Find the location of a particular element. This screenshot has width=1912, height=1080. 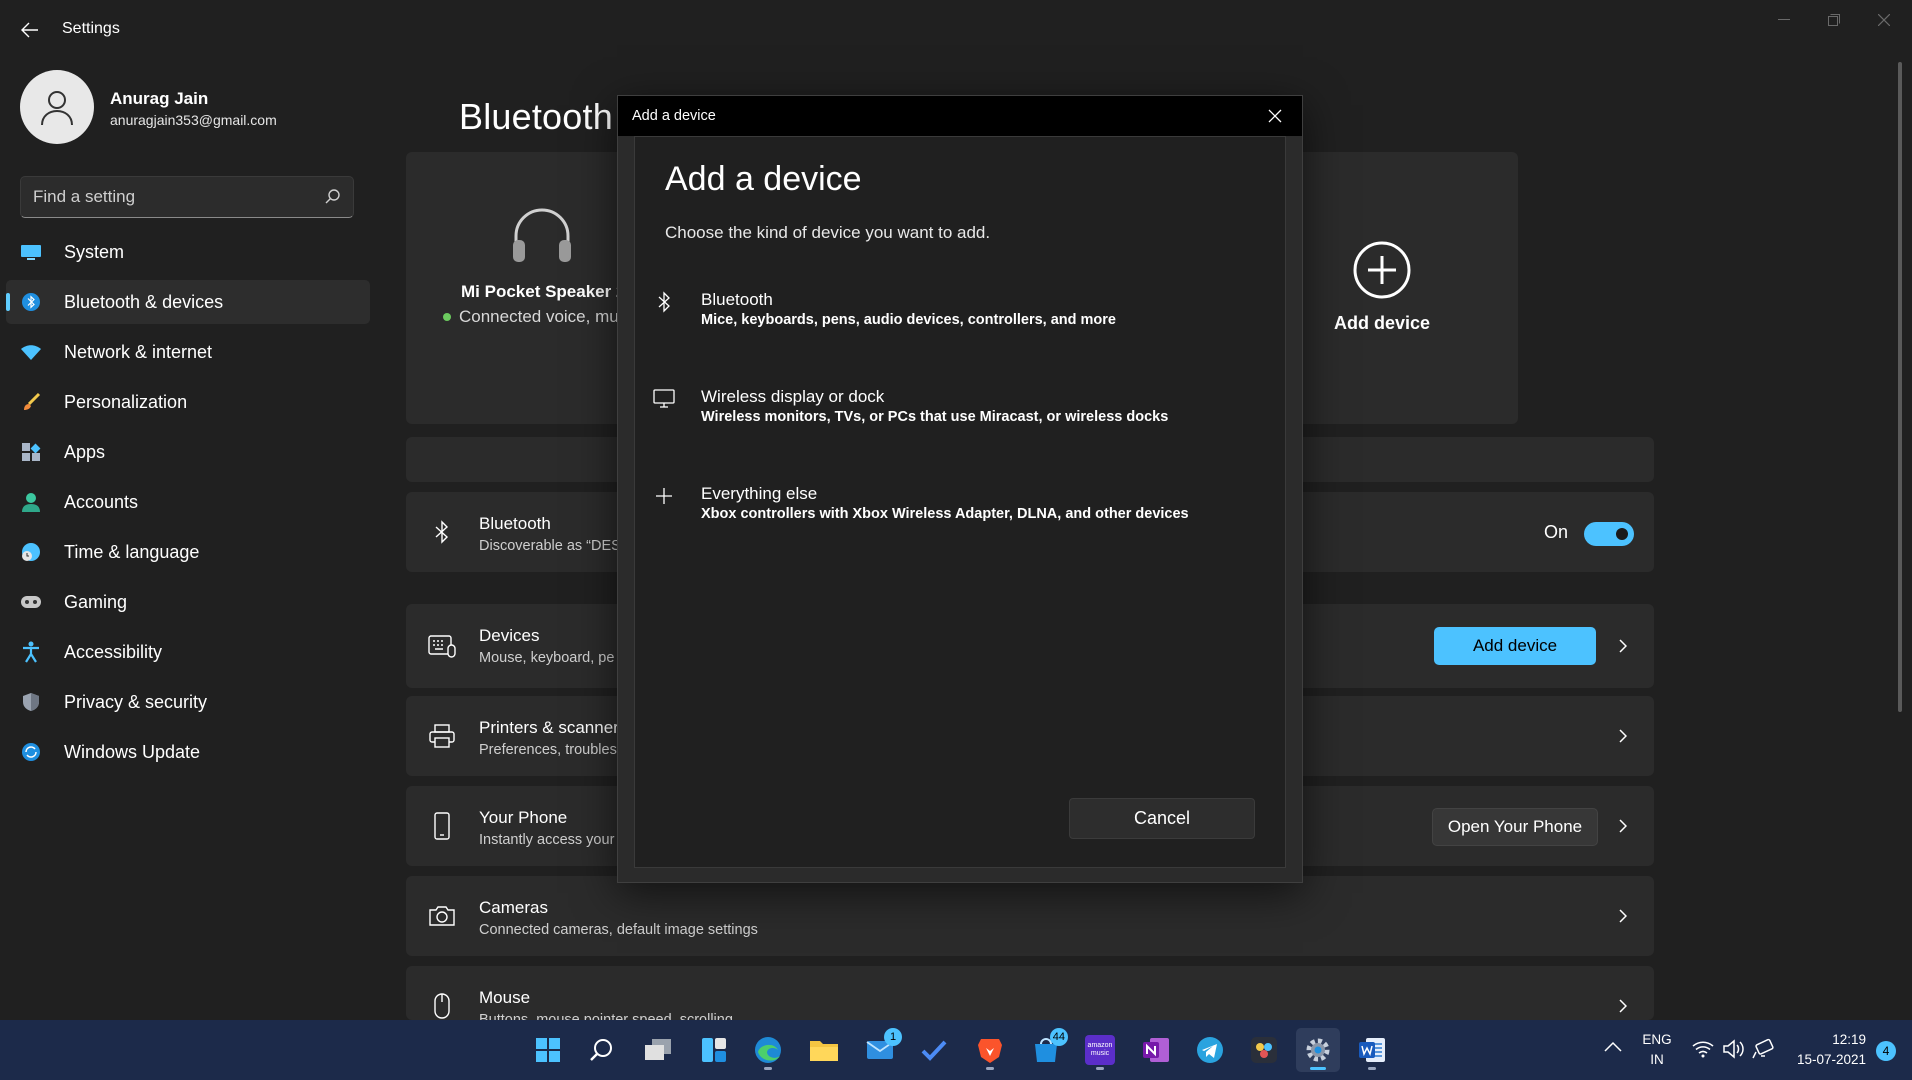

add-device-tile is located at coordinates (1382, 272).